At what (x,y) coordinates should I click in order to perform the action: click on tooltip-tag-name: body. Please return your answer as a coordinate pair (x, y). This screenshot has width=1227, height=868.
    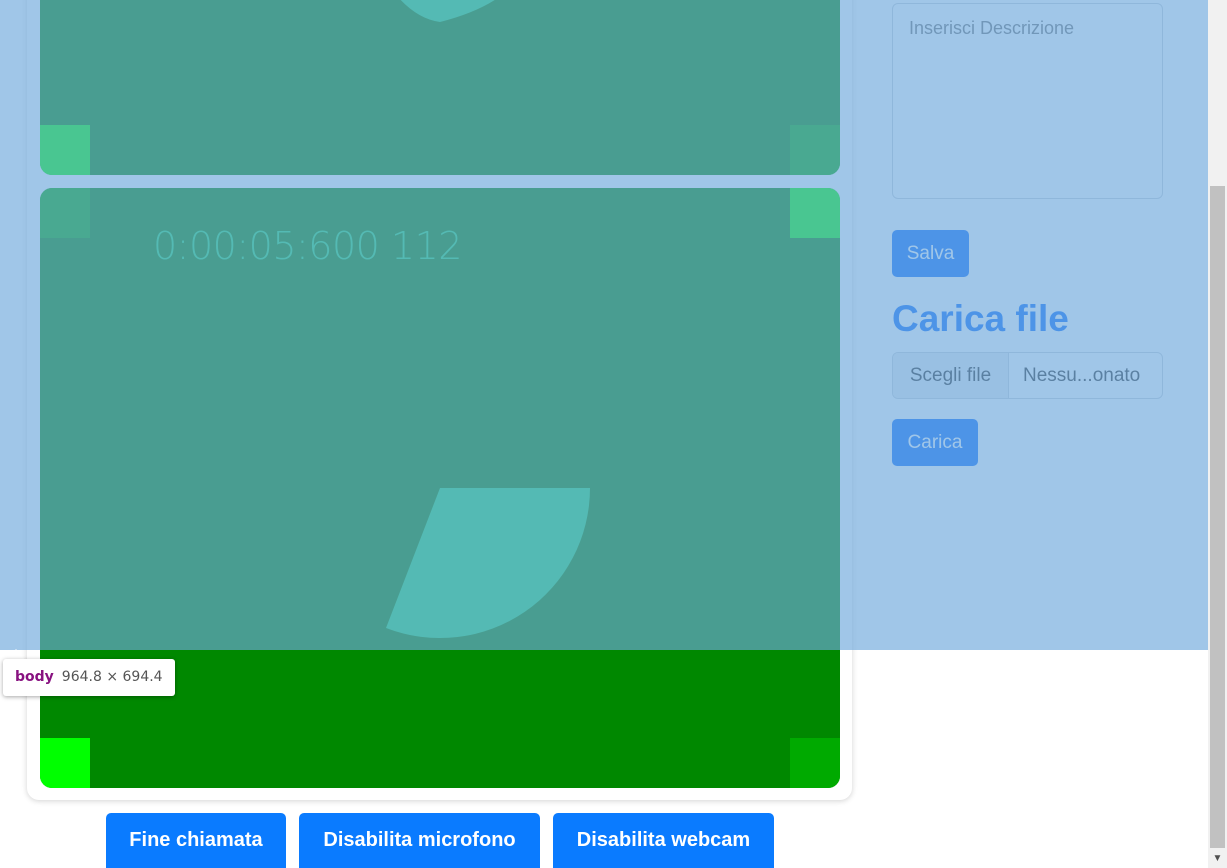
    Looking at the image, I should click on (34, 677).